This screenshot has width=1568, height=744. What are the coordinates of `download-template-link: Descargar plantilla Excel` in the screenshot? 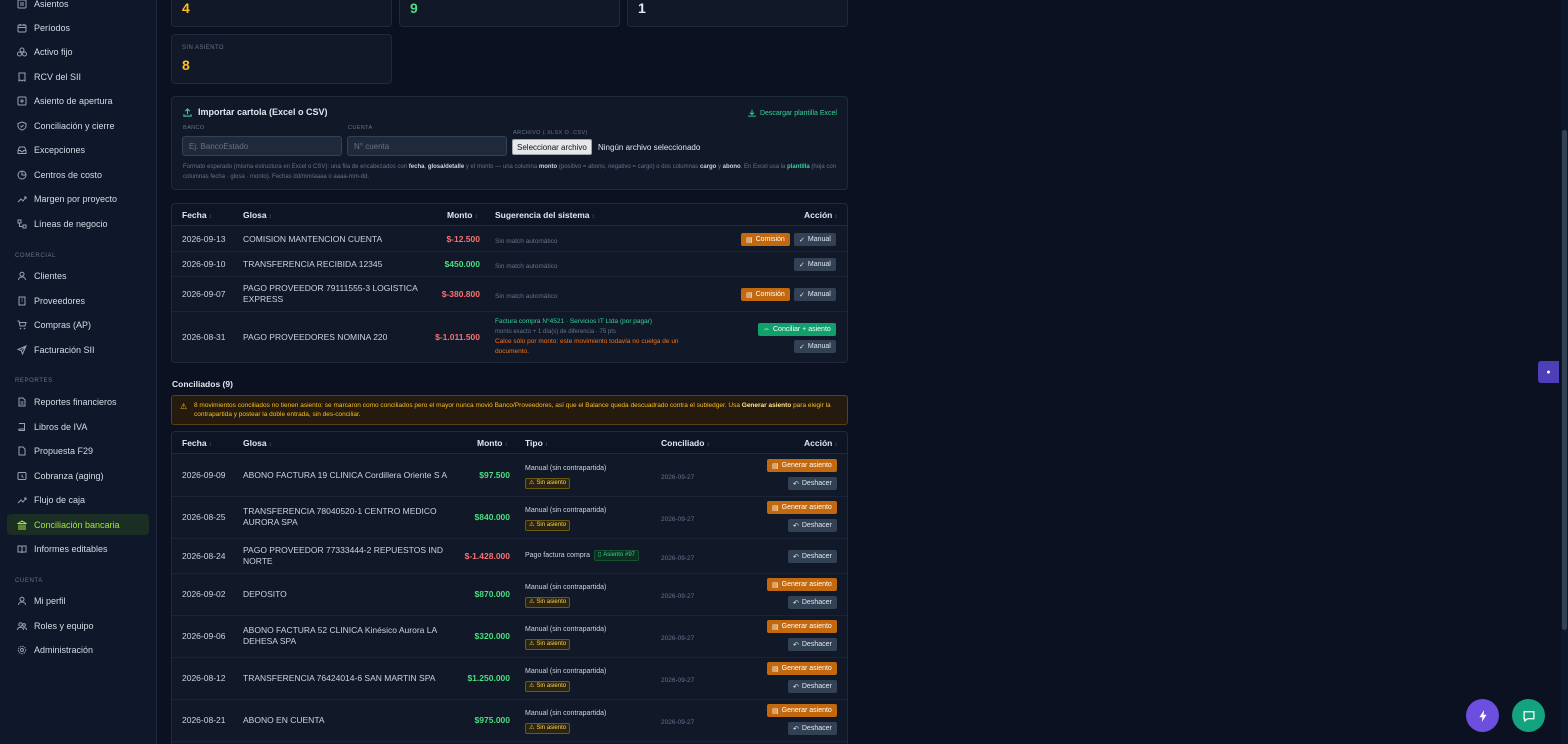 It's located at (792, 113).